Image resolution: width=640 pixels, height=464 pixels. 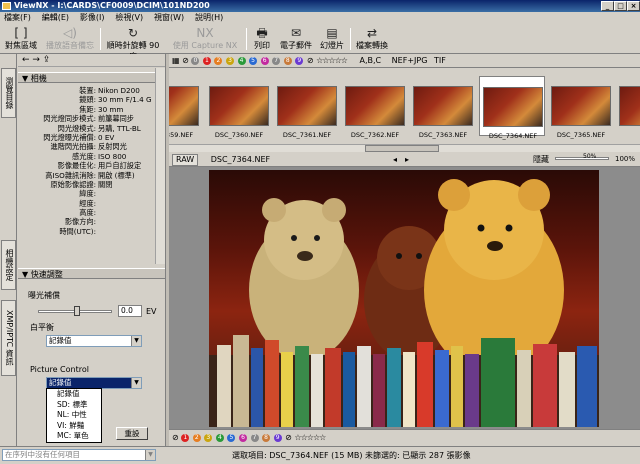 What do you see at coordinates (76, 166) in the screenshot?
I see `info-key: 影像最佳化:` at bounding box center [76, 166].